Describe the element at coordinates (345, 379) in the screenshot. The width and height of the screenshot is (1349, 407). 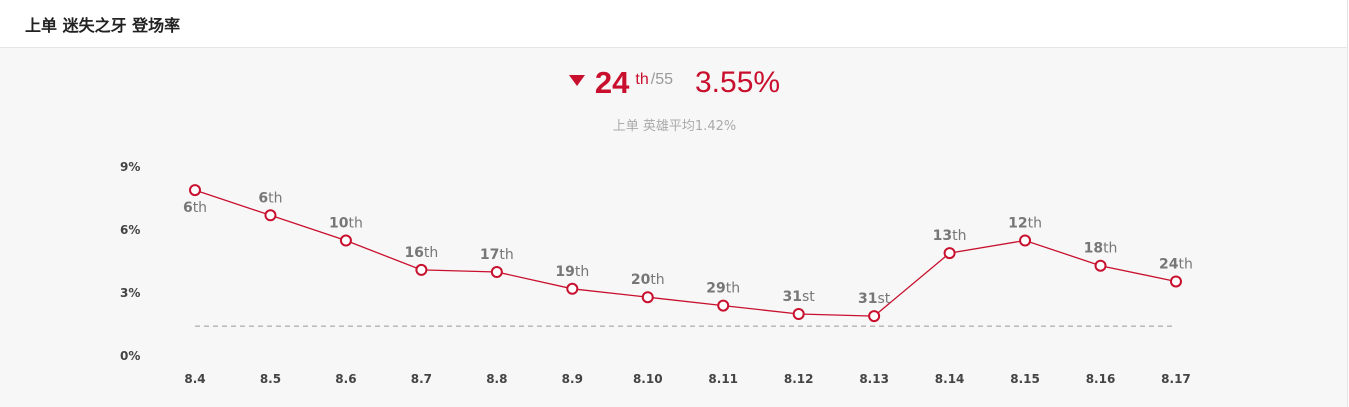
I see `x-tick-label: 8.6` at that location.